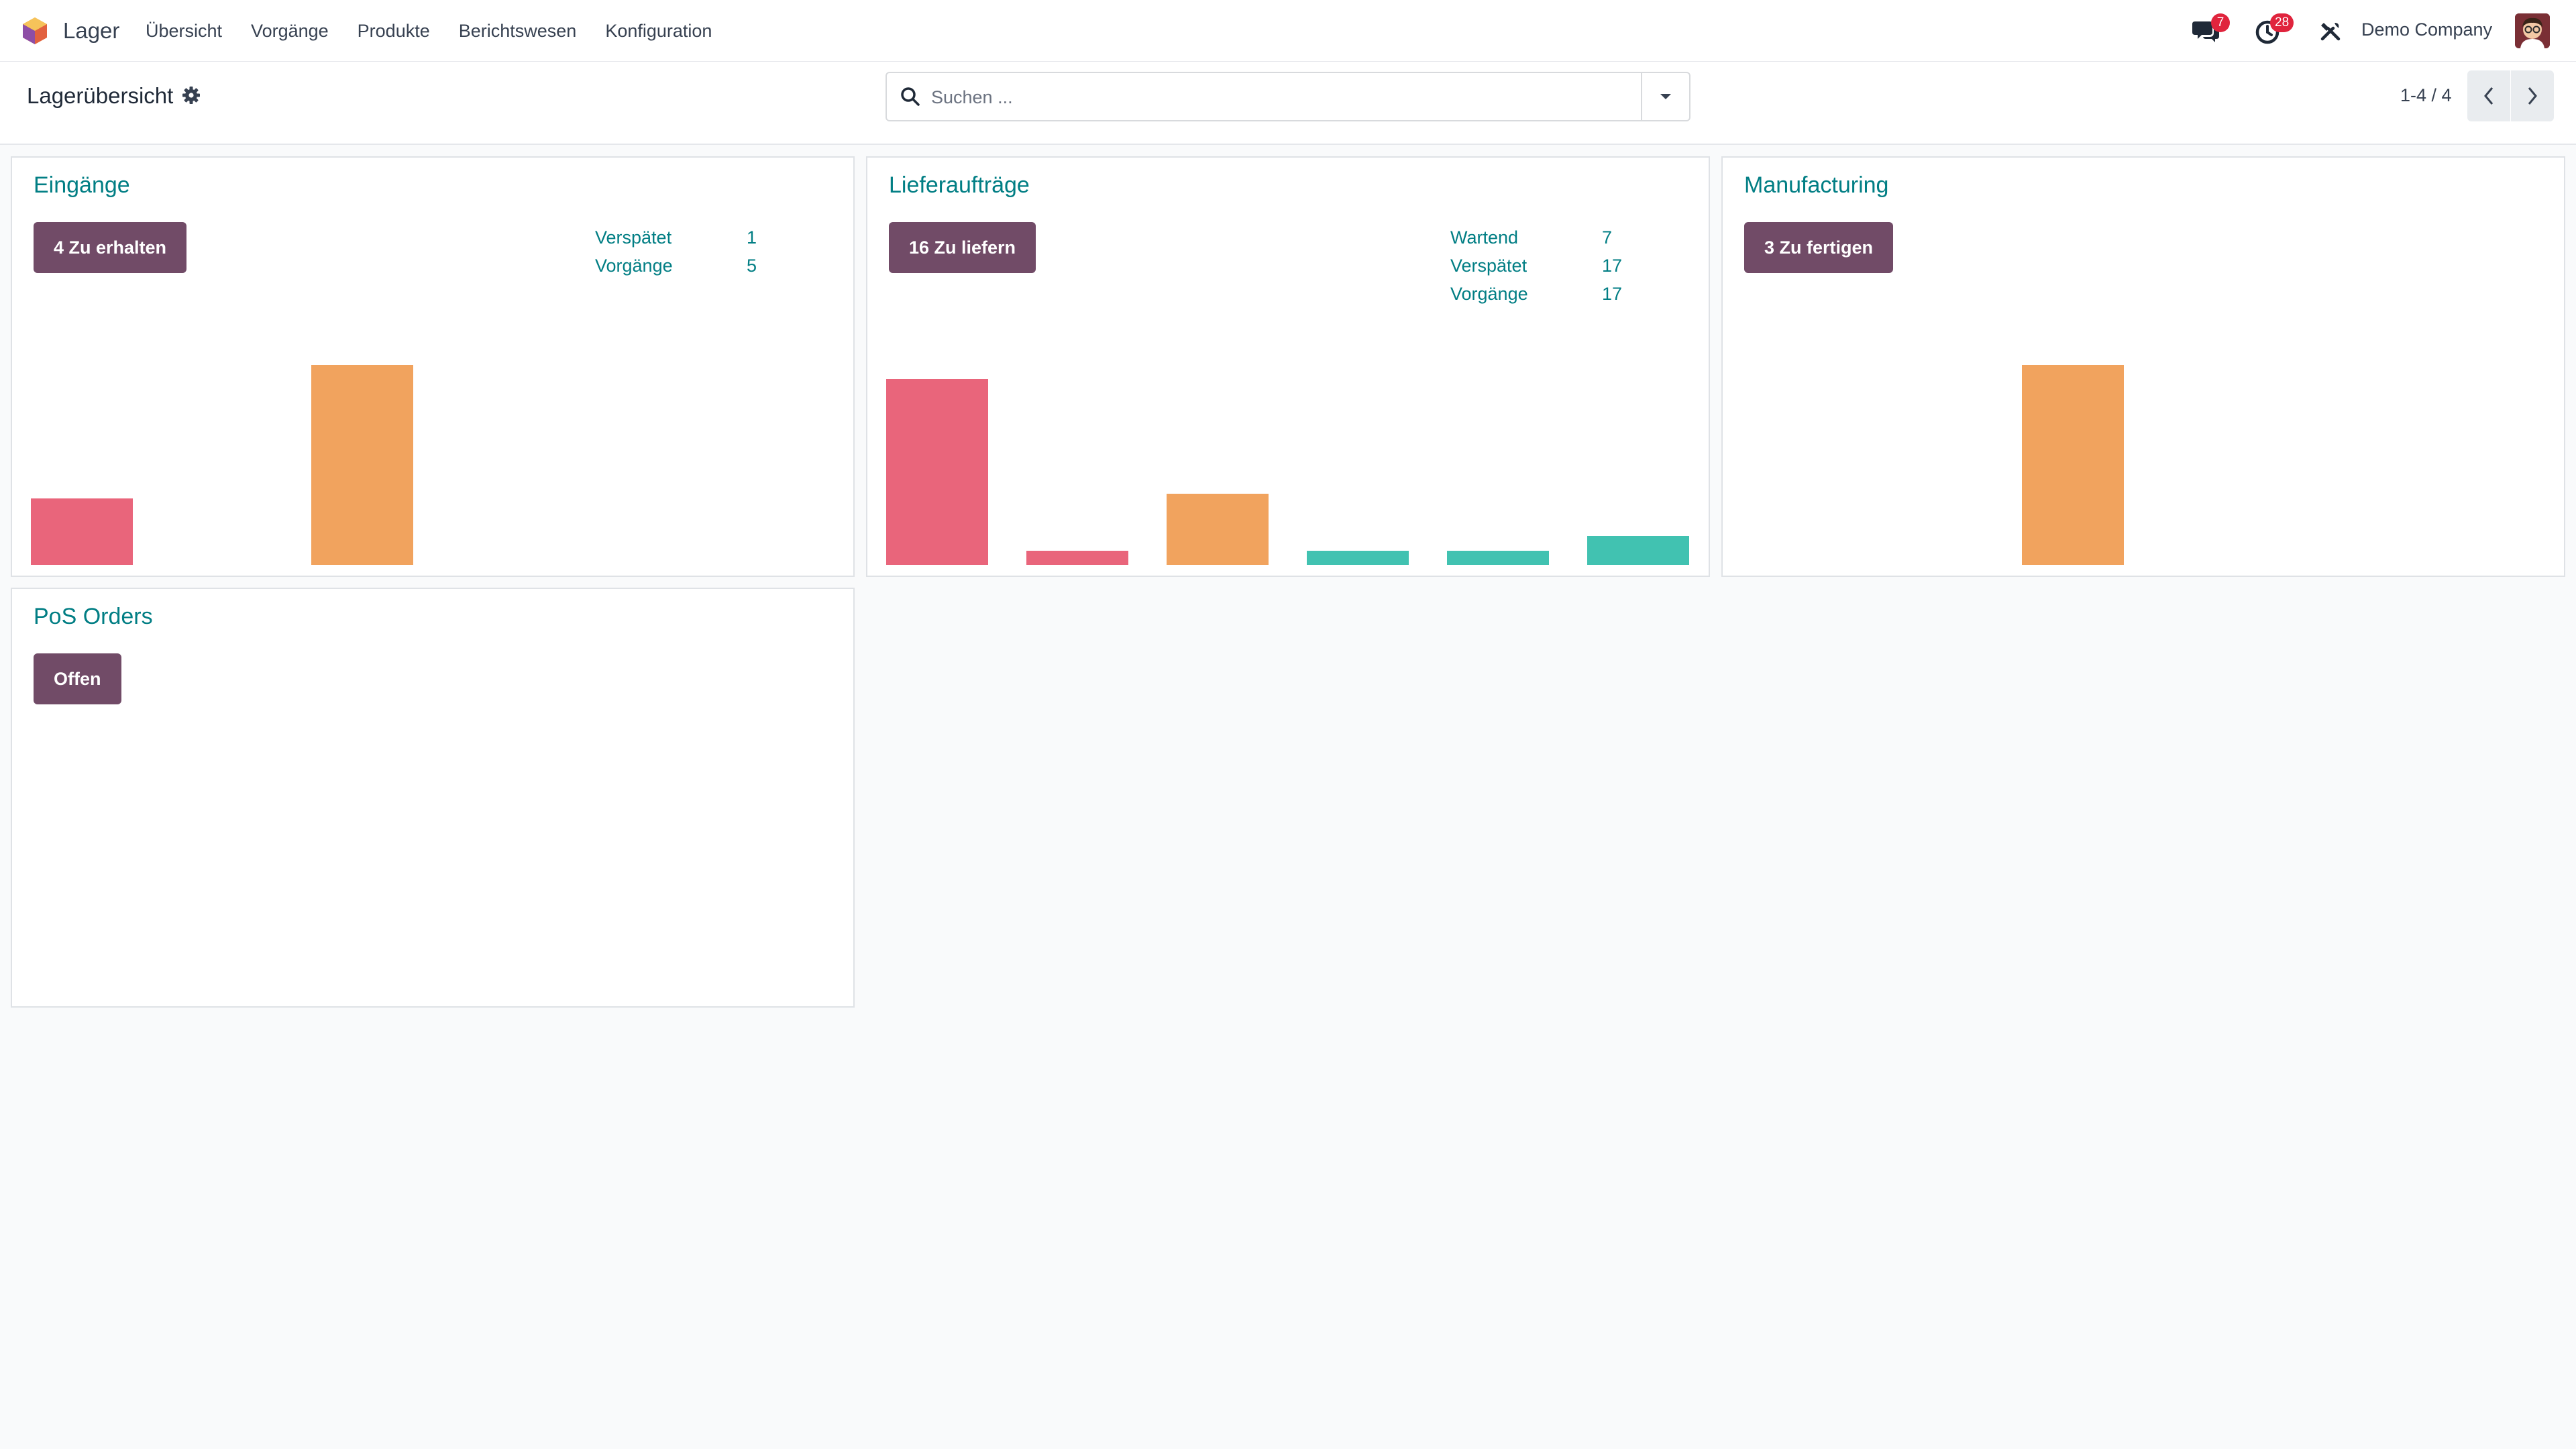 The width and height of the screenshot is (2576, 1449). Describe the element at coordinates (1536, 237) in the screenshot. I see `stat-row-waiting: Wartend 7` at that location.